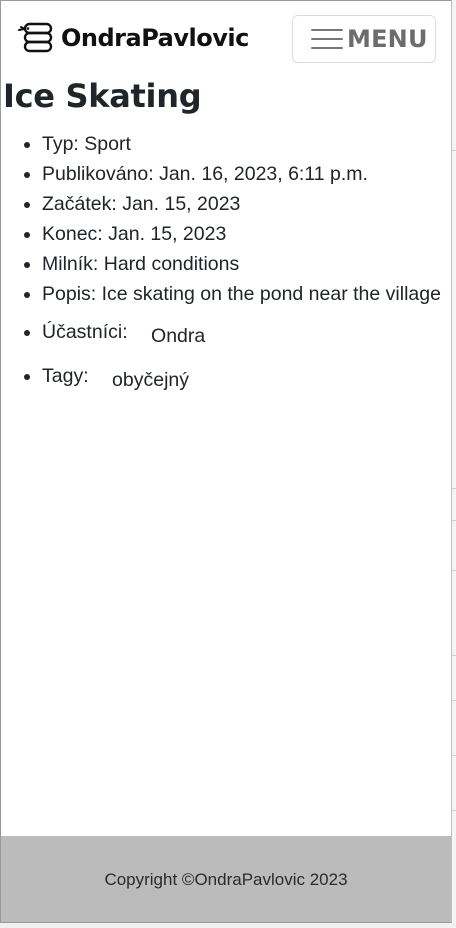 The image size is (456, 928). What do you see at coordinates (387, 39) in the screenshot?
I see `menu-label: MENU` at bounding box center [387, 39].